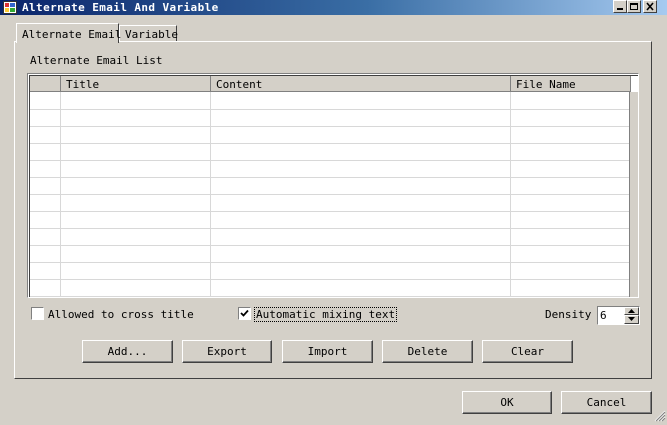 Image resolution: width=667 pixels, height=425 pixels. I want to click on import-button: Import, so click(327, 351).